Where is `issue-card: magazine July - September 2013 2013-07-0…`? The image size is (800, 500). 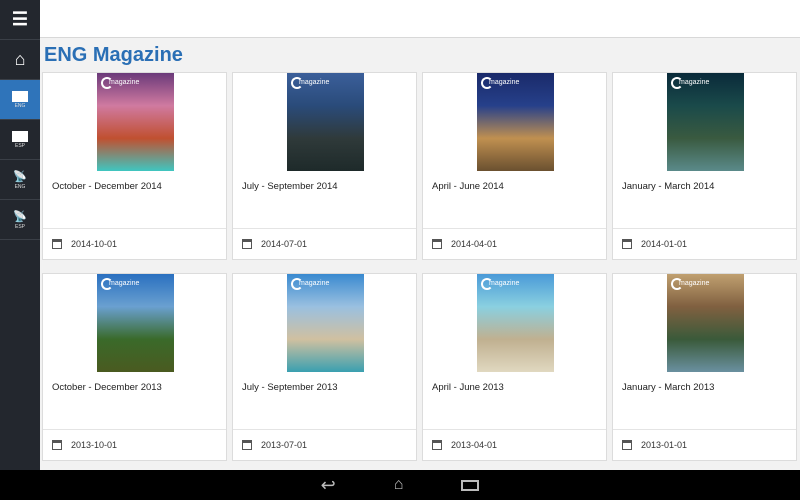
issue-card: magazine July - September 2013 2013-07-0… is located at coordinates (324, 367).